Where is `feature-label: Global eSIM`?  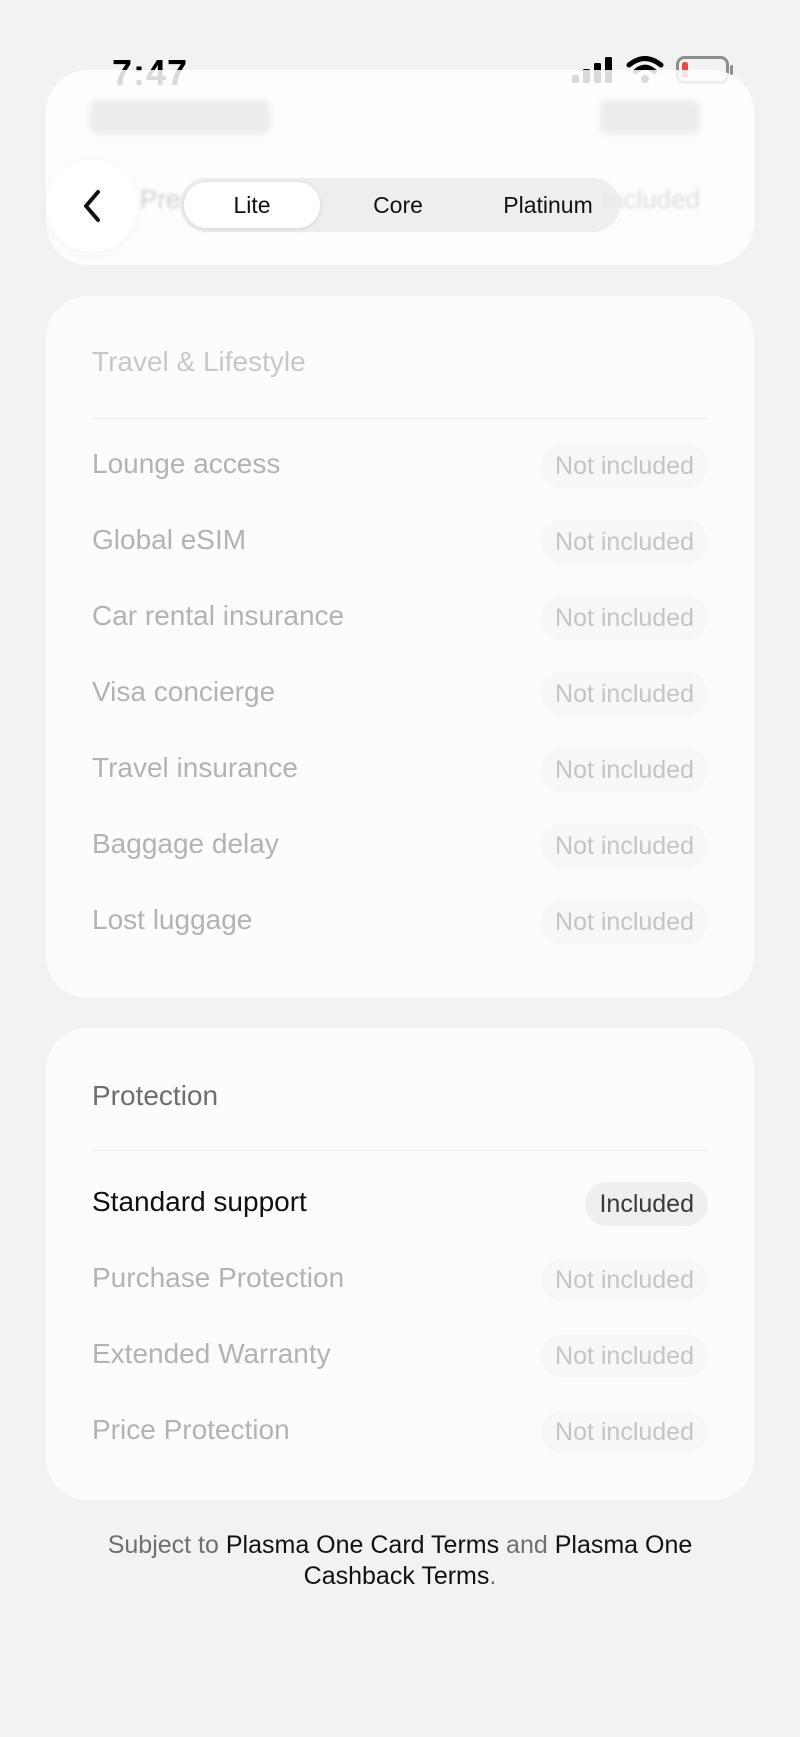 feature-label: Global eSIM is located at coordinates (169, 539).